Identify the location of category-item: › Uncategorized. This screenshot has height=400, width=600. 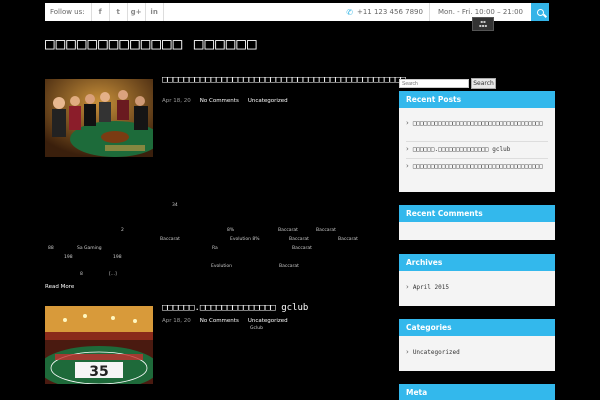
(478, 353).